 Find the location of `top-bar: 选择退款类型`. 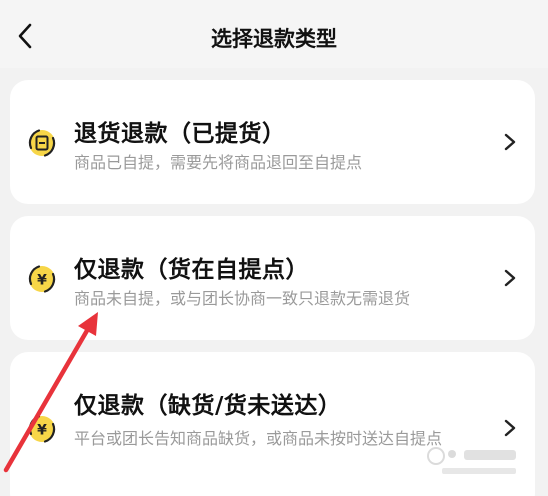

top-bar: 选择退款类型 is located at coordinates (274, 34).